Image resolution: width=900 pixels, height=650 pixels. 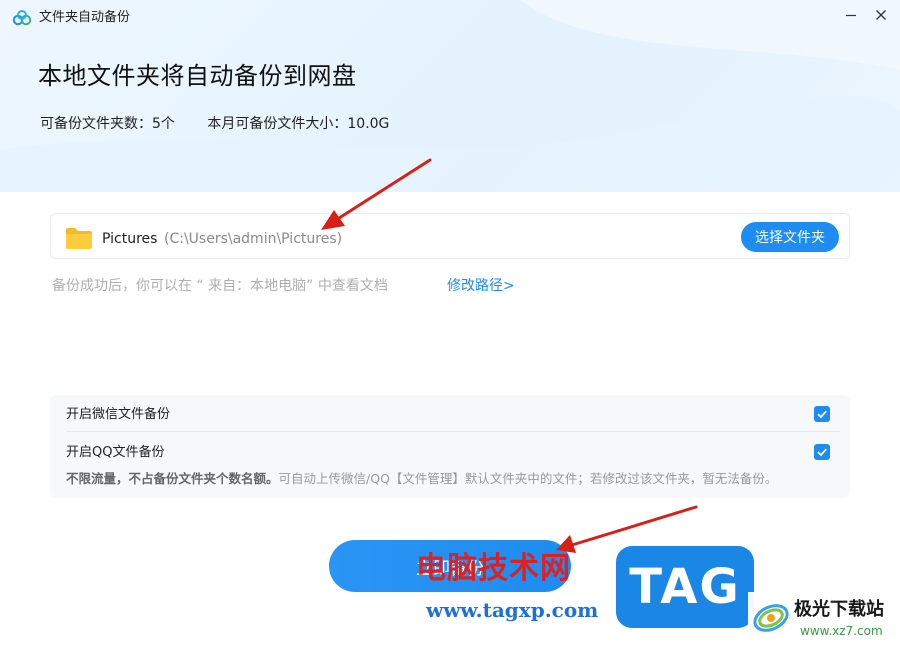 I want to click on close-icon, so click(x=881, y=15).